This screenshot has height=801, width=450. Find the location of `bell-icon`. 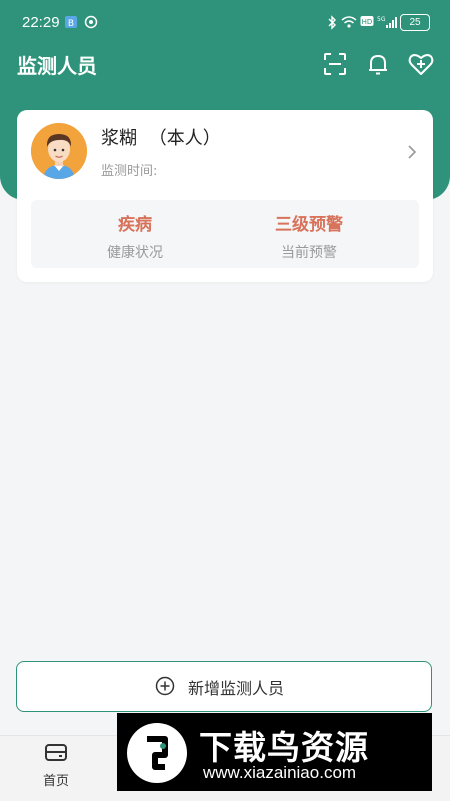

bell-icon is located at coordinates (378, 64).